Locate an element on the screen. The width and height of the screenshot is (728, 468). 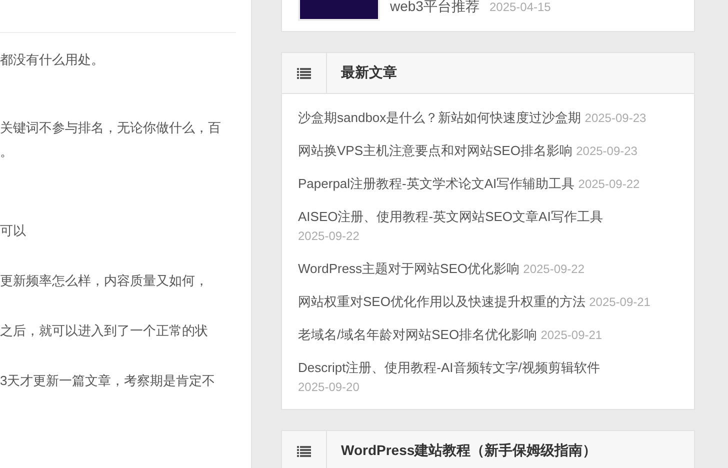
post-link: AISEO注册、使用教程-英文网站SEO文章AI写作工具 is located at coordinates (450, 216).